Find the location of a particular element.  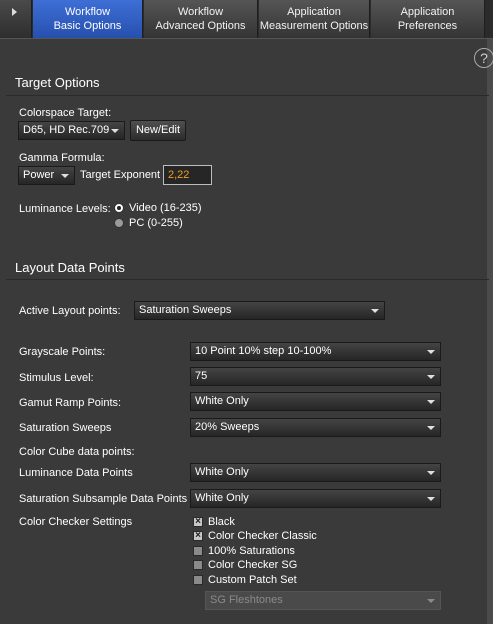

tab-line2: Measurement Options is located at coordinates (314, 26).